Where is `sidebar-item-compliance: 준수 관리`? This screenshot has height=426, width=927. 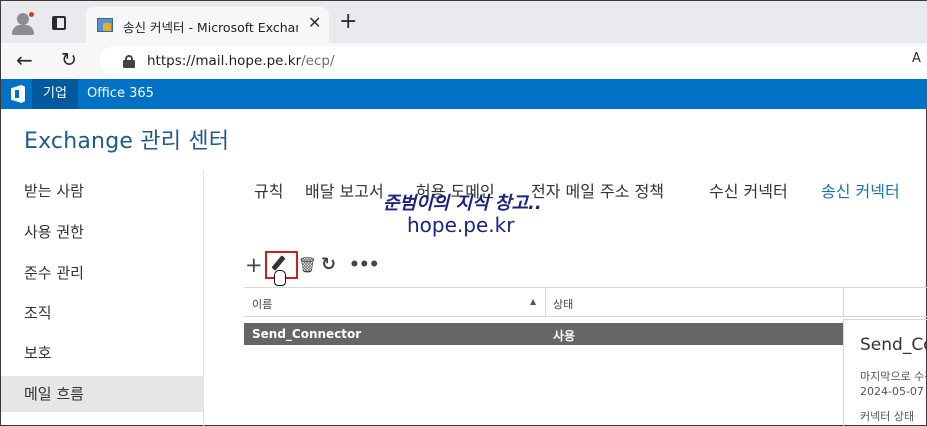
sidebar-item-compliance: 준수 관리 is located at coordinates (102, 273).